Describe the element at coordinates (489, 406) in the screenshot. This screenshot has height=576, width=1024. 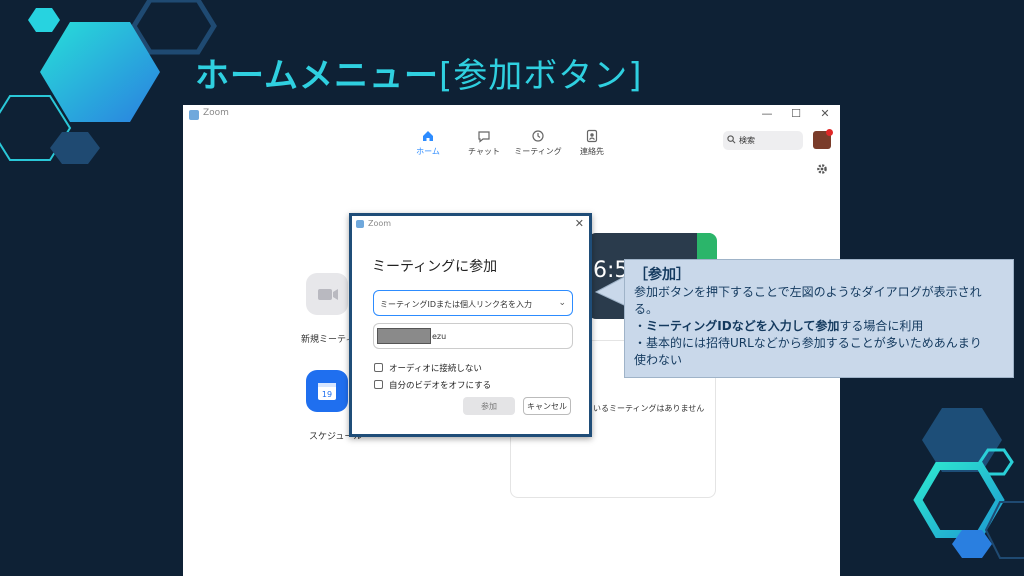
I see `join-button: 参加` at that location.